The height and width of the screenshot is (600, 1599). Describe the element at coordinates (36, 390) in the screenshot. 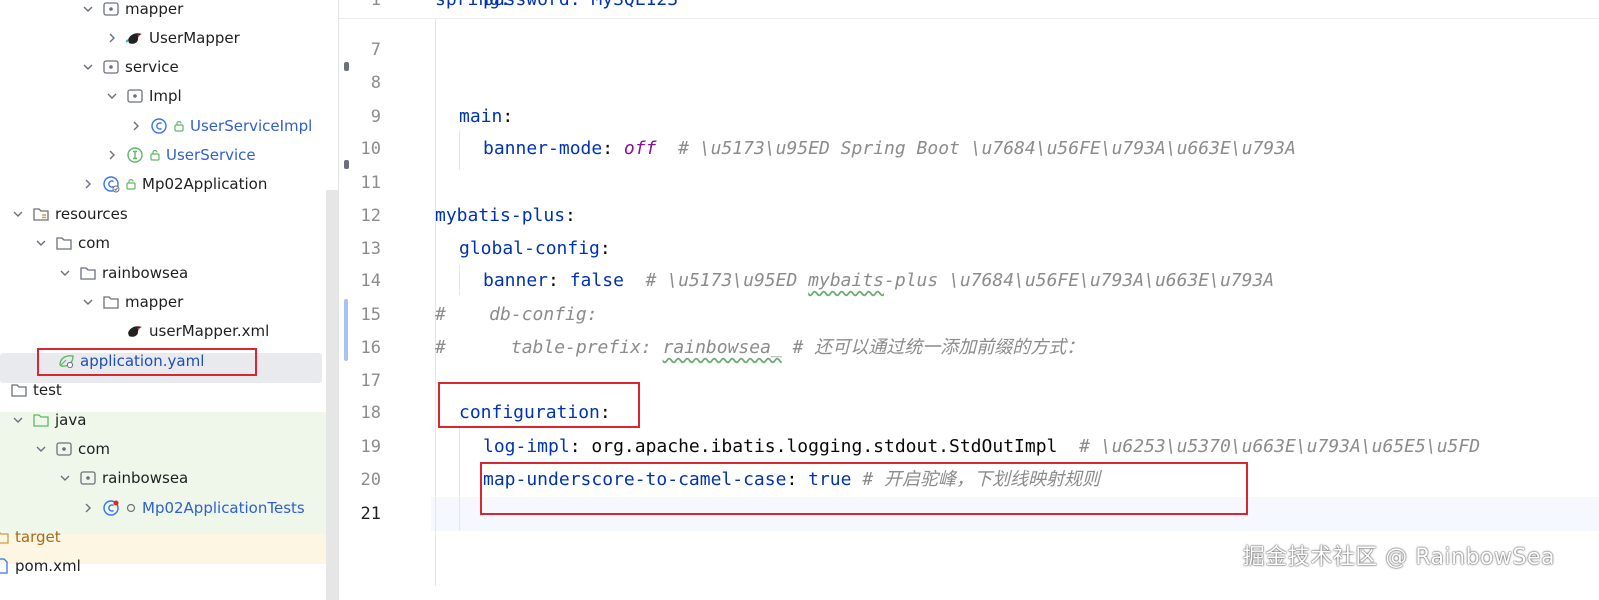

I see `tree-item-test-folder: test` at that location.